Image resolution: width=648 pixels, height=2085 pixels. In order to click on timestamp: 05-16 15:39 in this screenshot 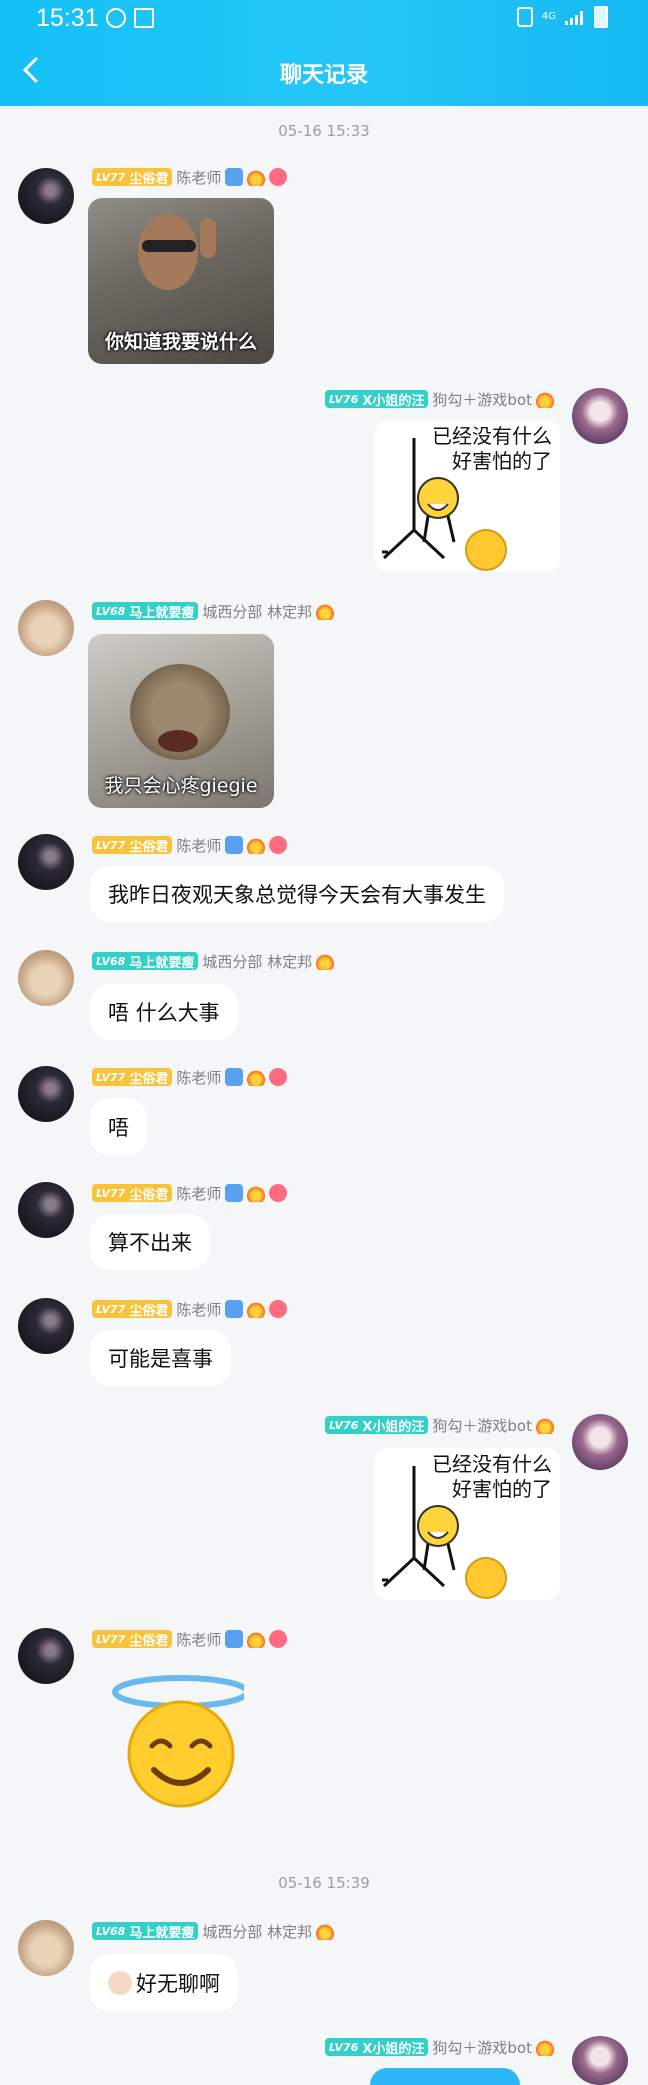, I will do `click(324, 1883)`.